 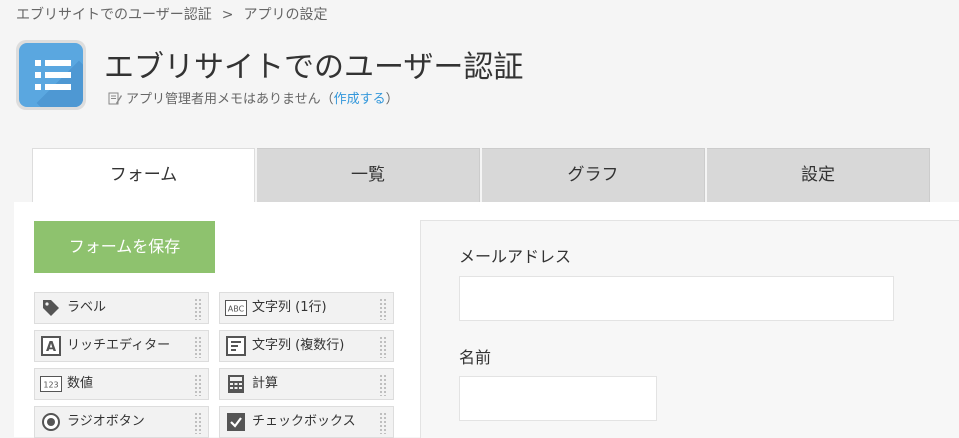 What do you see at coordinates (285, 15) in the screenshot?
I see `breadcrumb-current: アプリの設定` at bounding box center [285, 15].